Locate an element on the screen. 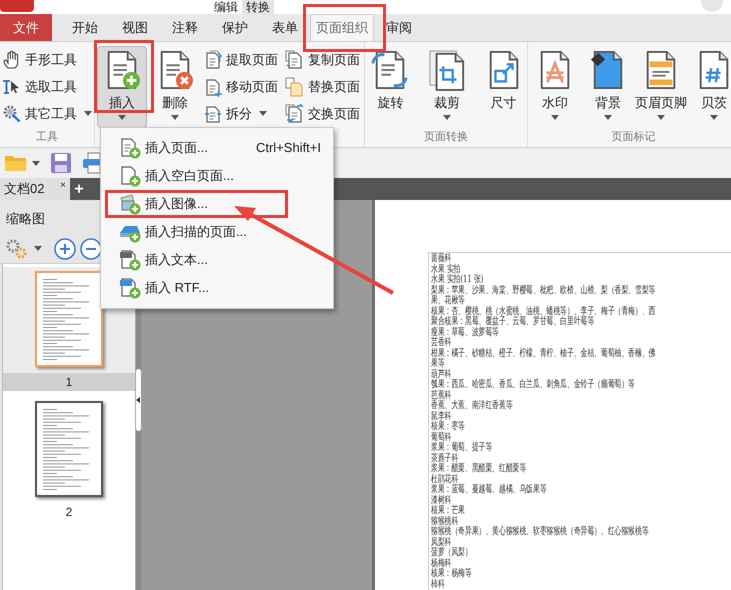 Image resolution: width=731 pixels, height=590 pixels. text-line: 核果：芒果 is located at coordinates (448, 511).